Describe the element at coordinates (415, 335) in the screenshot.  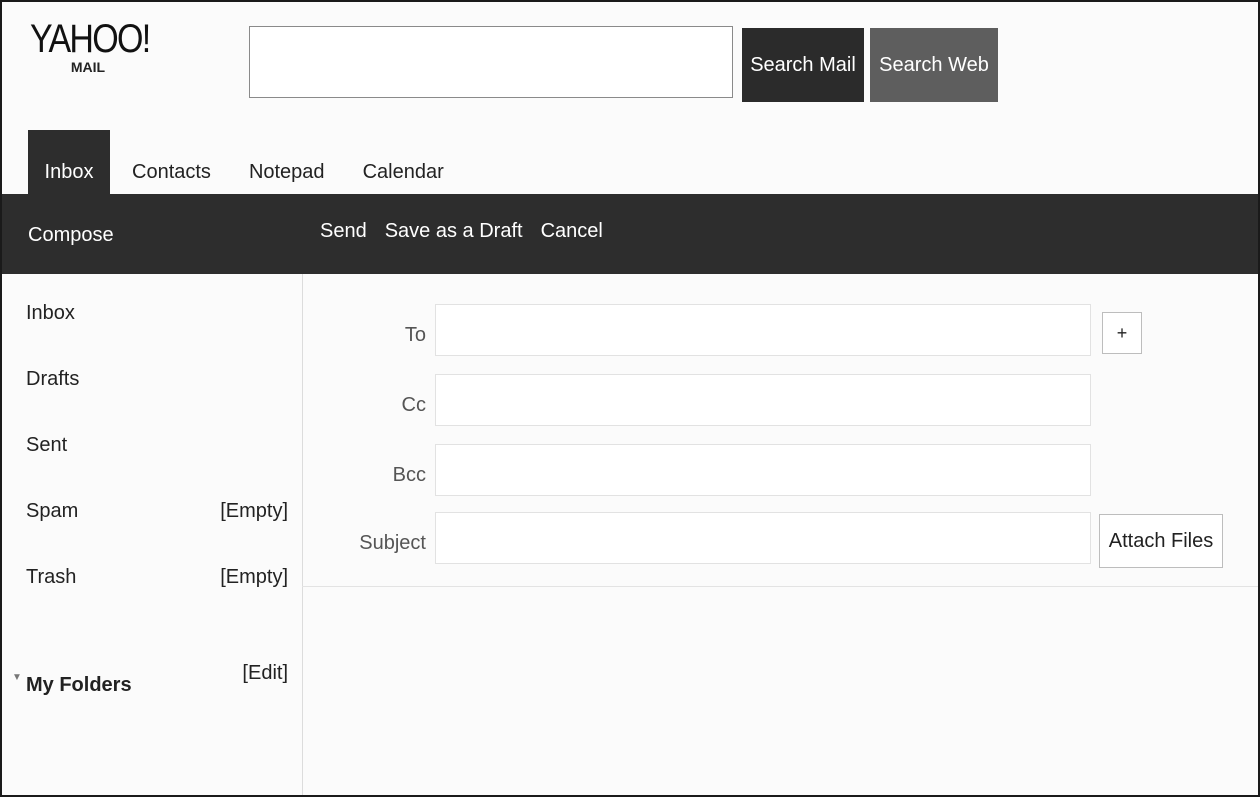
I see `to-label: To` at that location.